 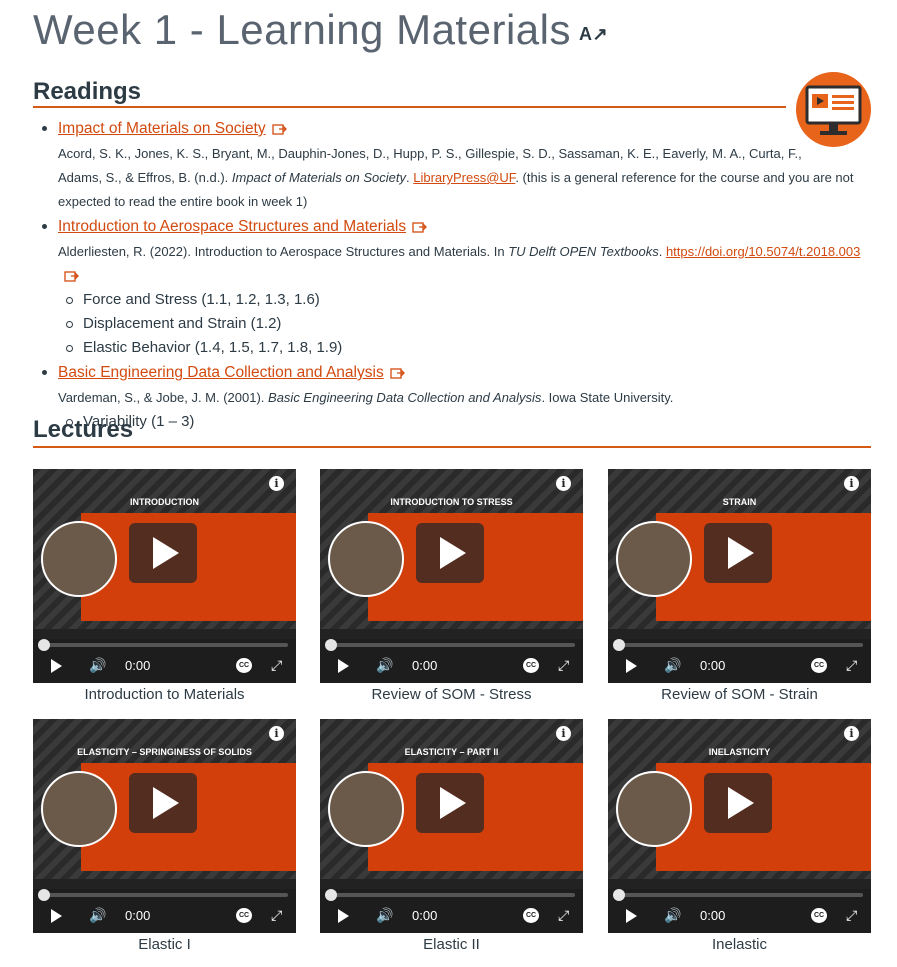 I want to click on library-press-link: LibraryPress@UF, so click(x=464, y=177).